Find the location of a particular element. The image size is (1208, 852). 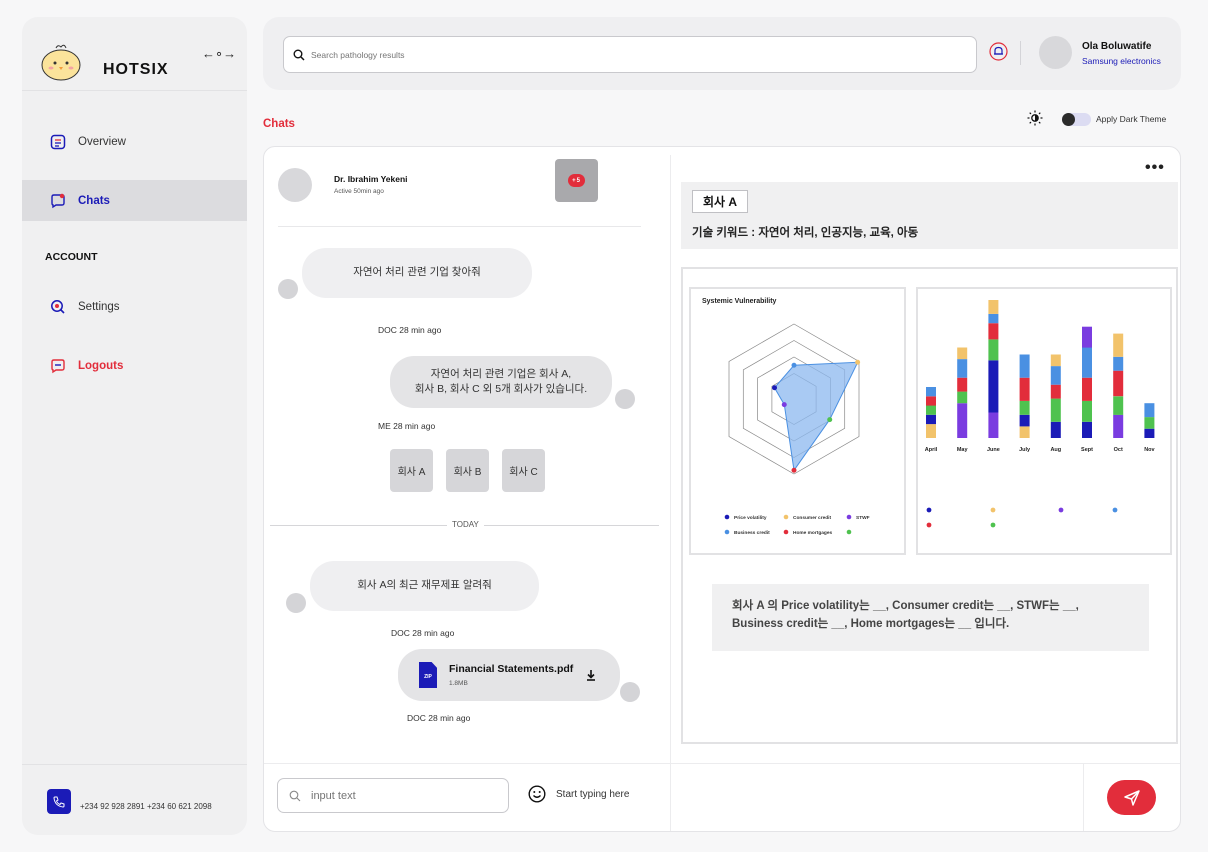

sidebar-item-label: Logouts is located at coordinates (101, 365).